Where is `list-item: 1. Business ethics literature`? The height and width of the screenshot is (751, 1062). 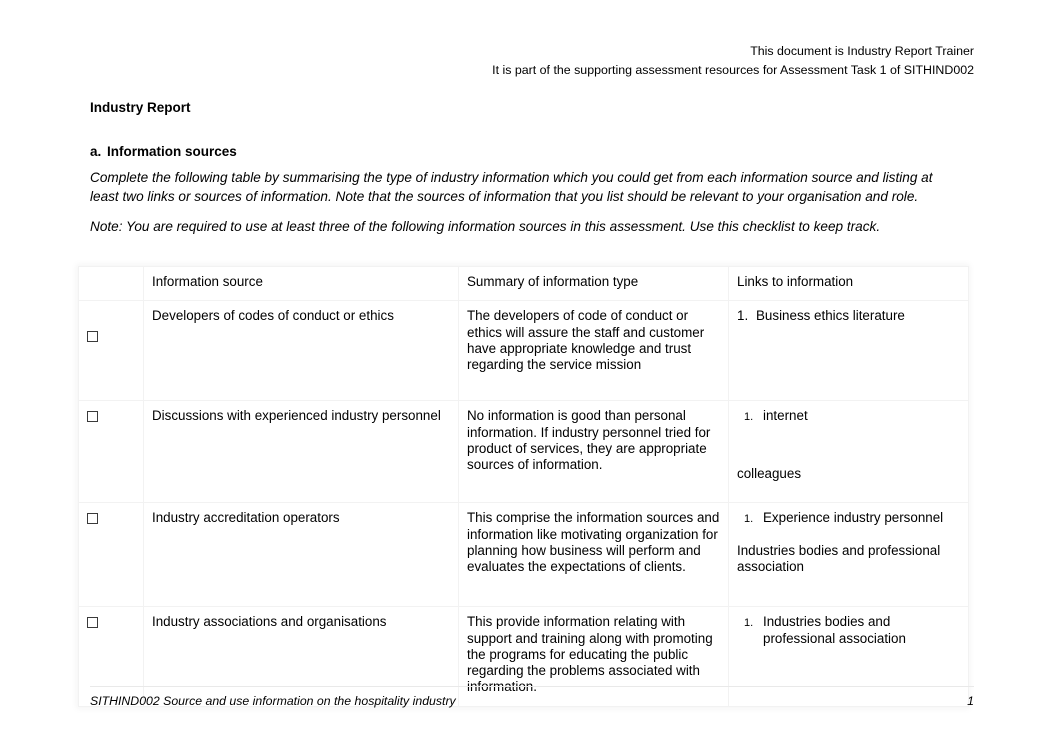
list-item: 1. Business ethics literature is located at coordinates (848, 316).